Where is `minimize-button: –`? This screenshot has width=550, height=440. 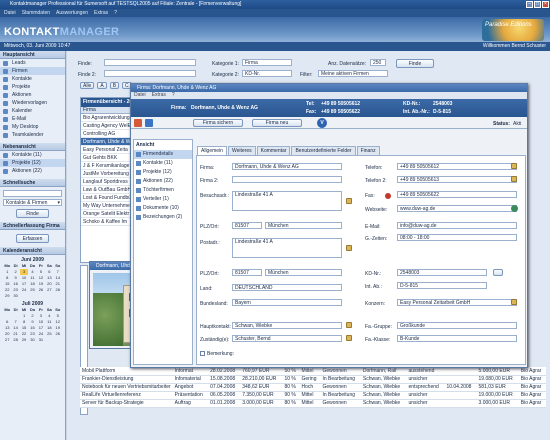
minimize-button: – is located at coordinates (529, 4).